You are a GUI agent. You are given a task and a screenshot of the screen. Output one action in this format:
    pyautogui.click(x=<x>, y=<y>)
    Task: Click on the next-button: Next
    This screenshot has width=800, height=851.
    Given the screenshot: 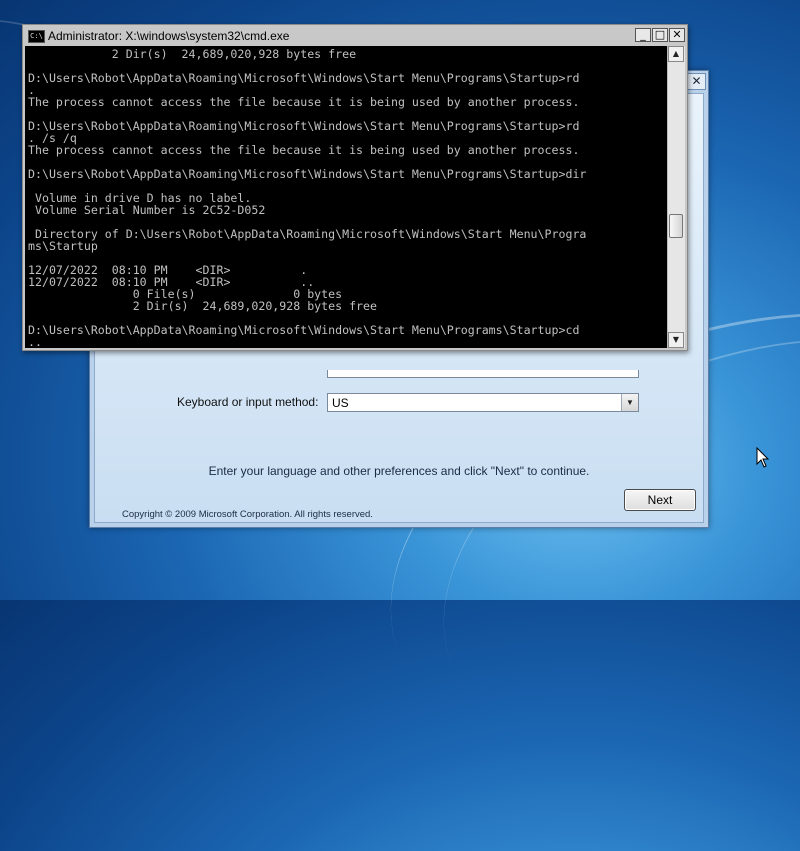 What is the action you would take?
    pyautogui.click(x=660, y=500)
    